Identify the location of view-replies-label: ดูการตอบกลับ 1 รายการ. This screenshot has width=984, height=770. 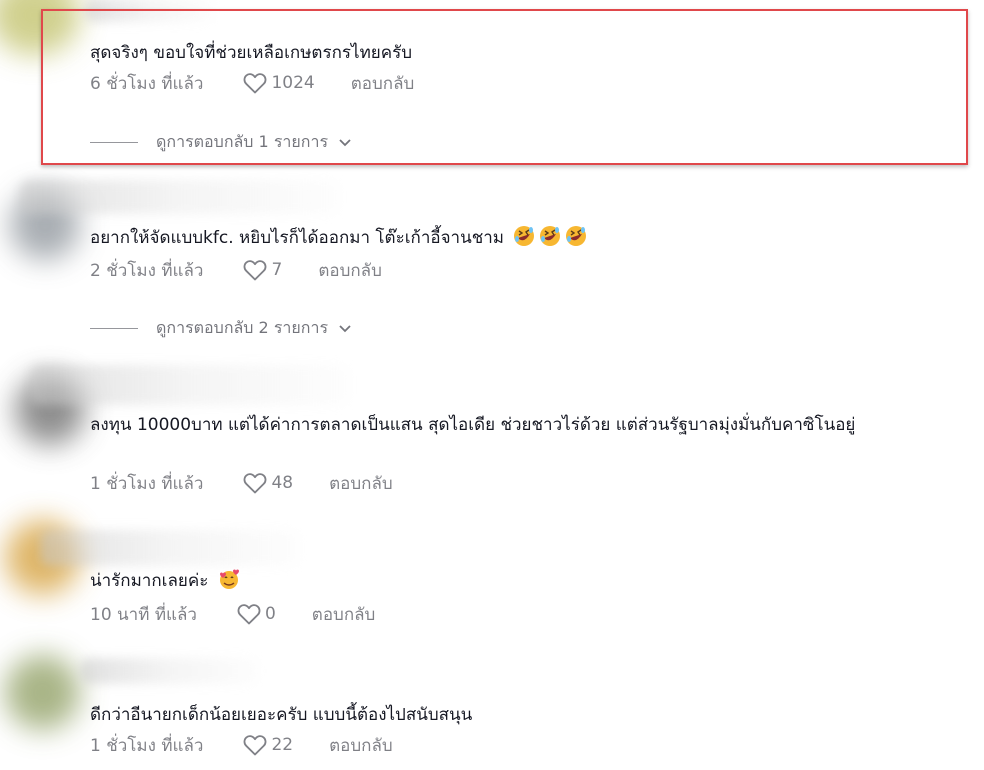
(242, 141).